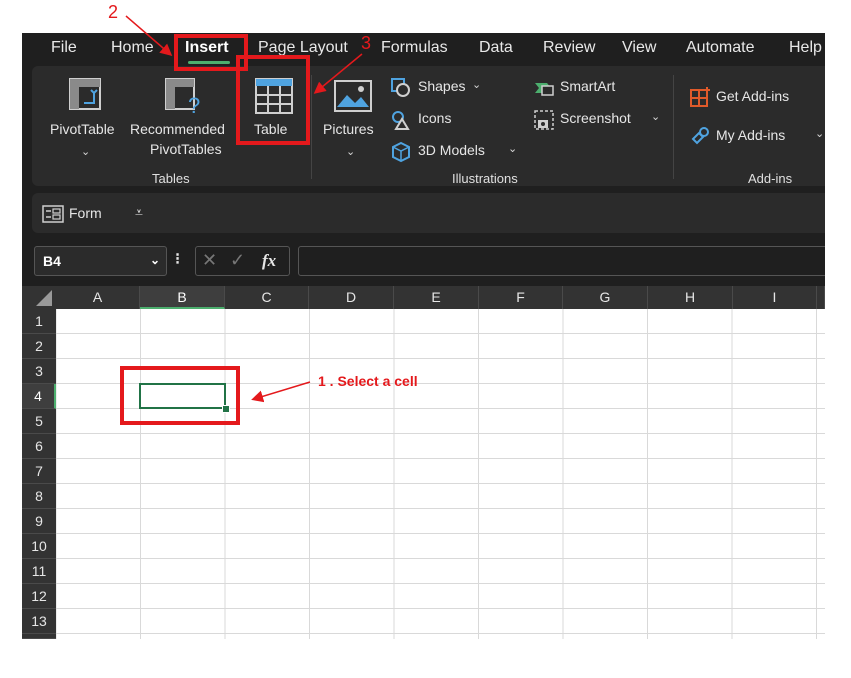 This screenshot has height=678, width=851. What do you see at coordinates (368, 381) in the screenshot?
I see `annotation-step-1: 1 . Select a cell` at bounding box center [368, 381].